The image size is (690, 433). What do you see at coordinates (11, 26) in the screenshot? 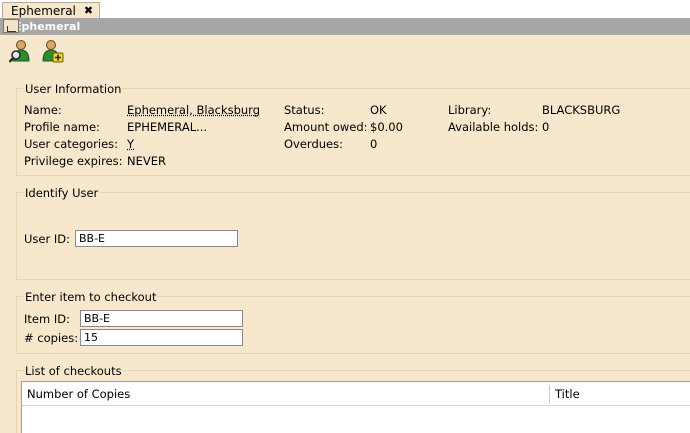
I see `window-restore-icon` at bounding box center [11, 26].